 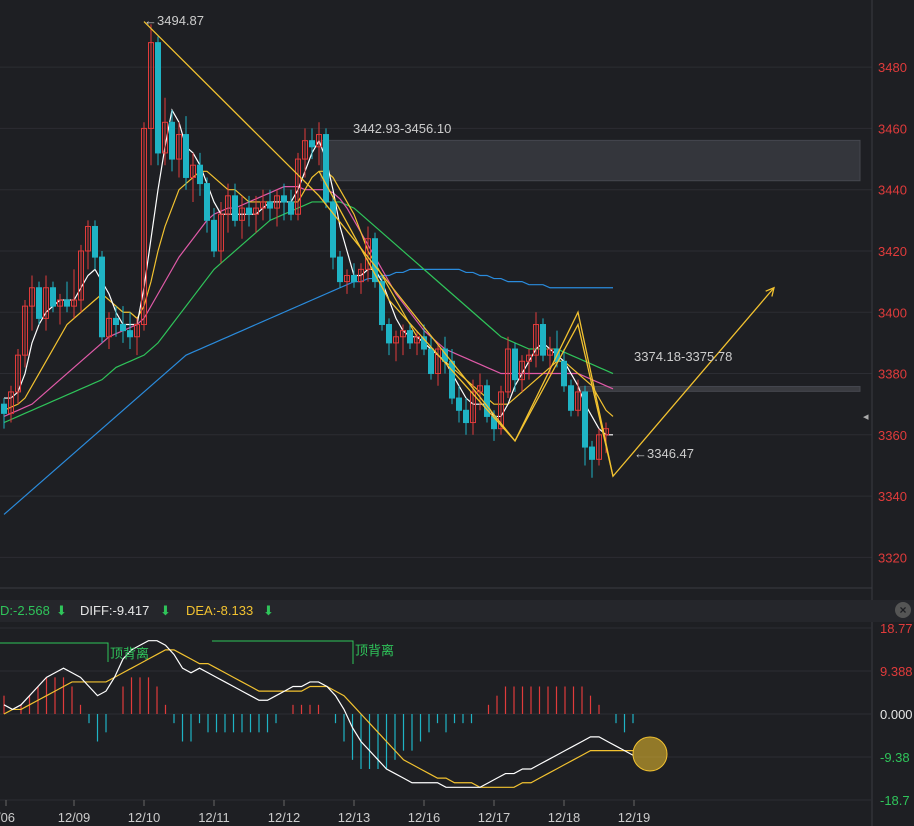 What do you see at coordinates (457, 611) in the screenshot?
I see `macd-header: D:-2.568 ⬇ DIFF:-9.417 ⬇ DEA:-8.133 ⬇` at bounding box center [457, 611].